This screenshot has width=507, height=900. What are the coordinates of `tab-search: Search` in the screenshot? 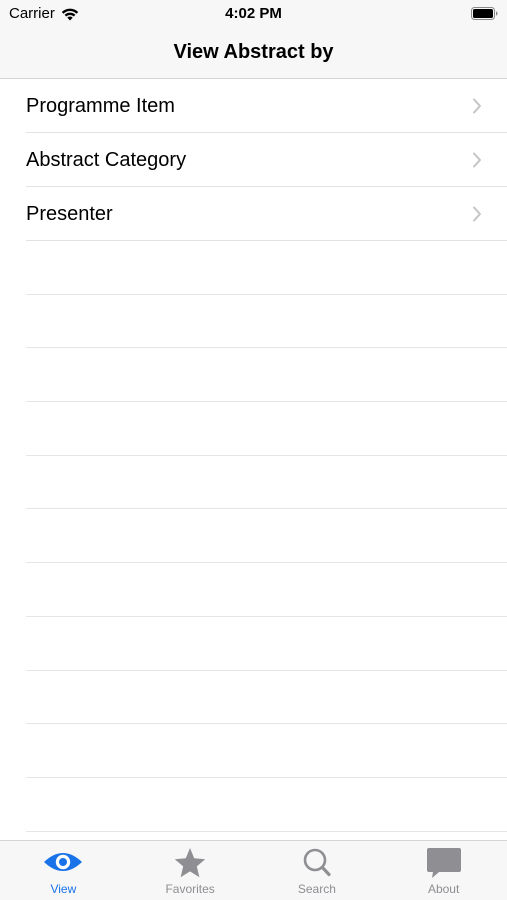 It's located at (317, 870).